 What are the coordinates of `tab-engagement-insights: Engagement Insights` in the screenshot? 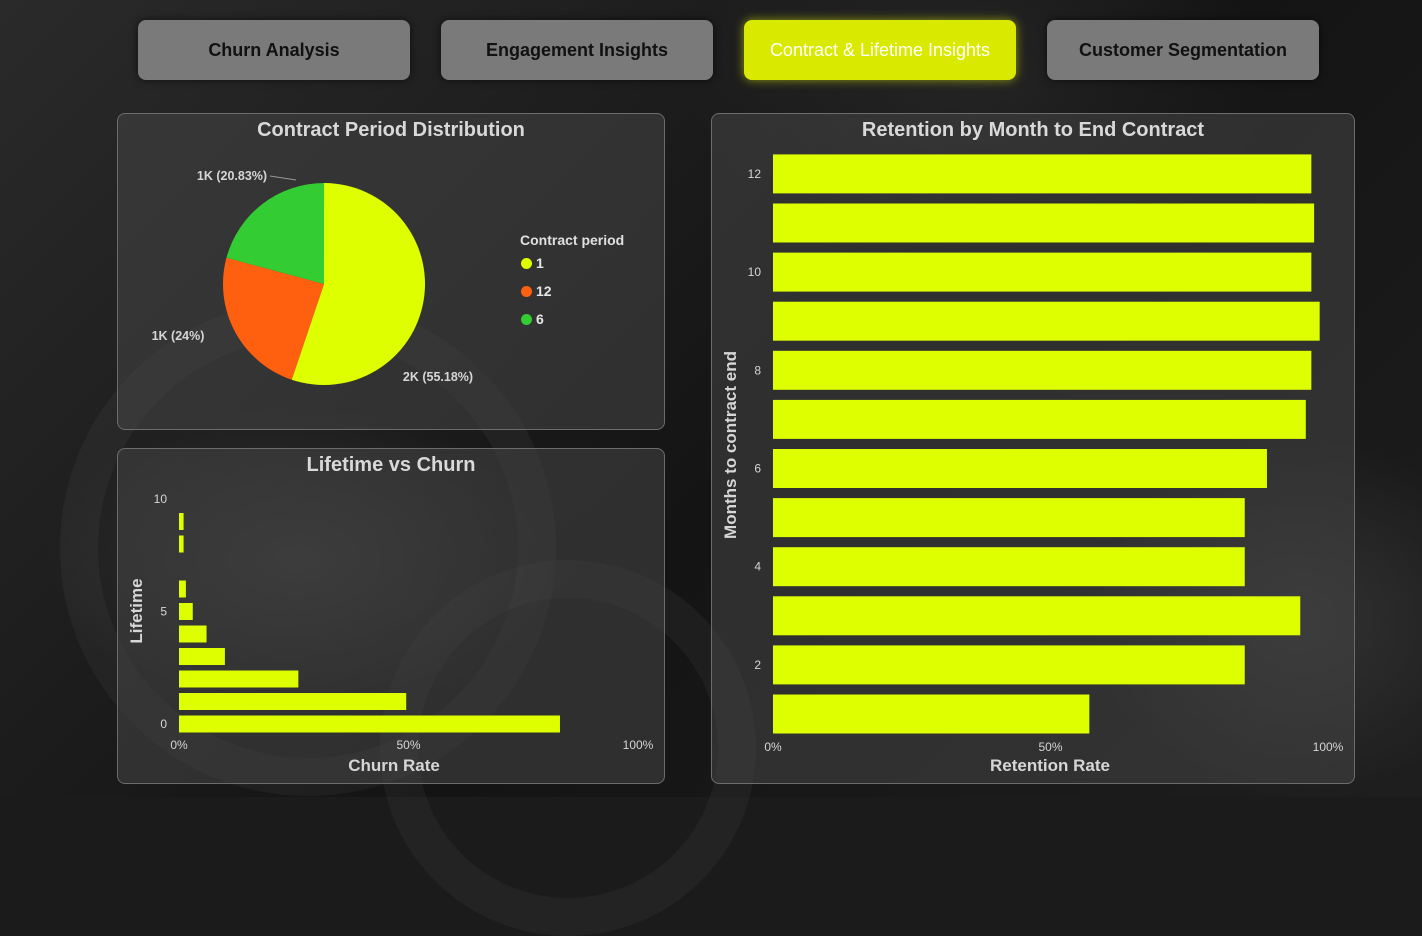 It's located at (577, 50).